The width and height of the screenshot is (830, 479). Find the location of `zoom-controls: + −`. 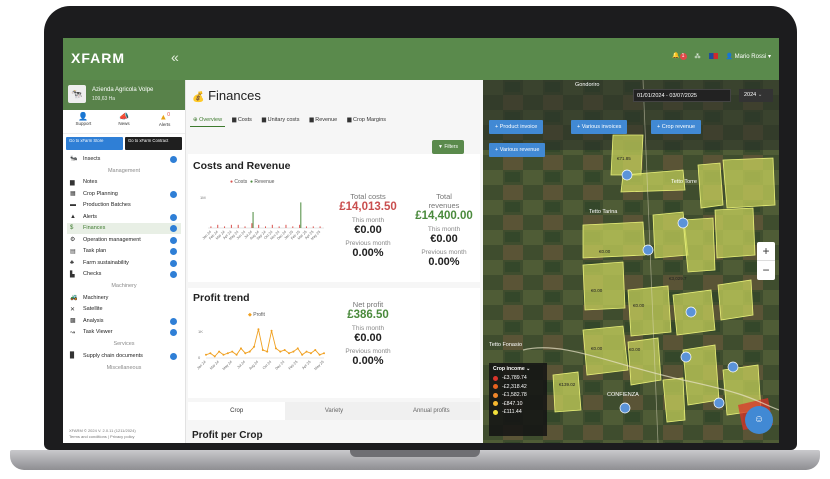

zoom-controls: + − is located at coordinates (766, 261).